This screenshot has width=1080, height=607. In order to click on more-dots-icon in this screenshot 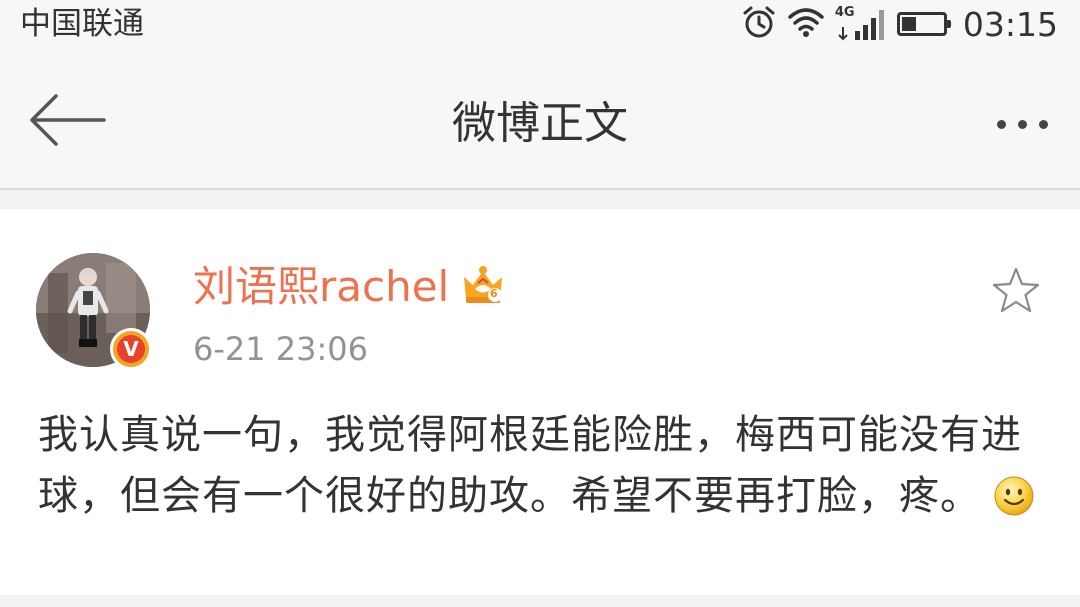, I will do `click(1001, 124)`.